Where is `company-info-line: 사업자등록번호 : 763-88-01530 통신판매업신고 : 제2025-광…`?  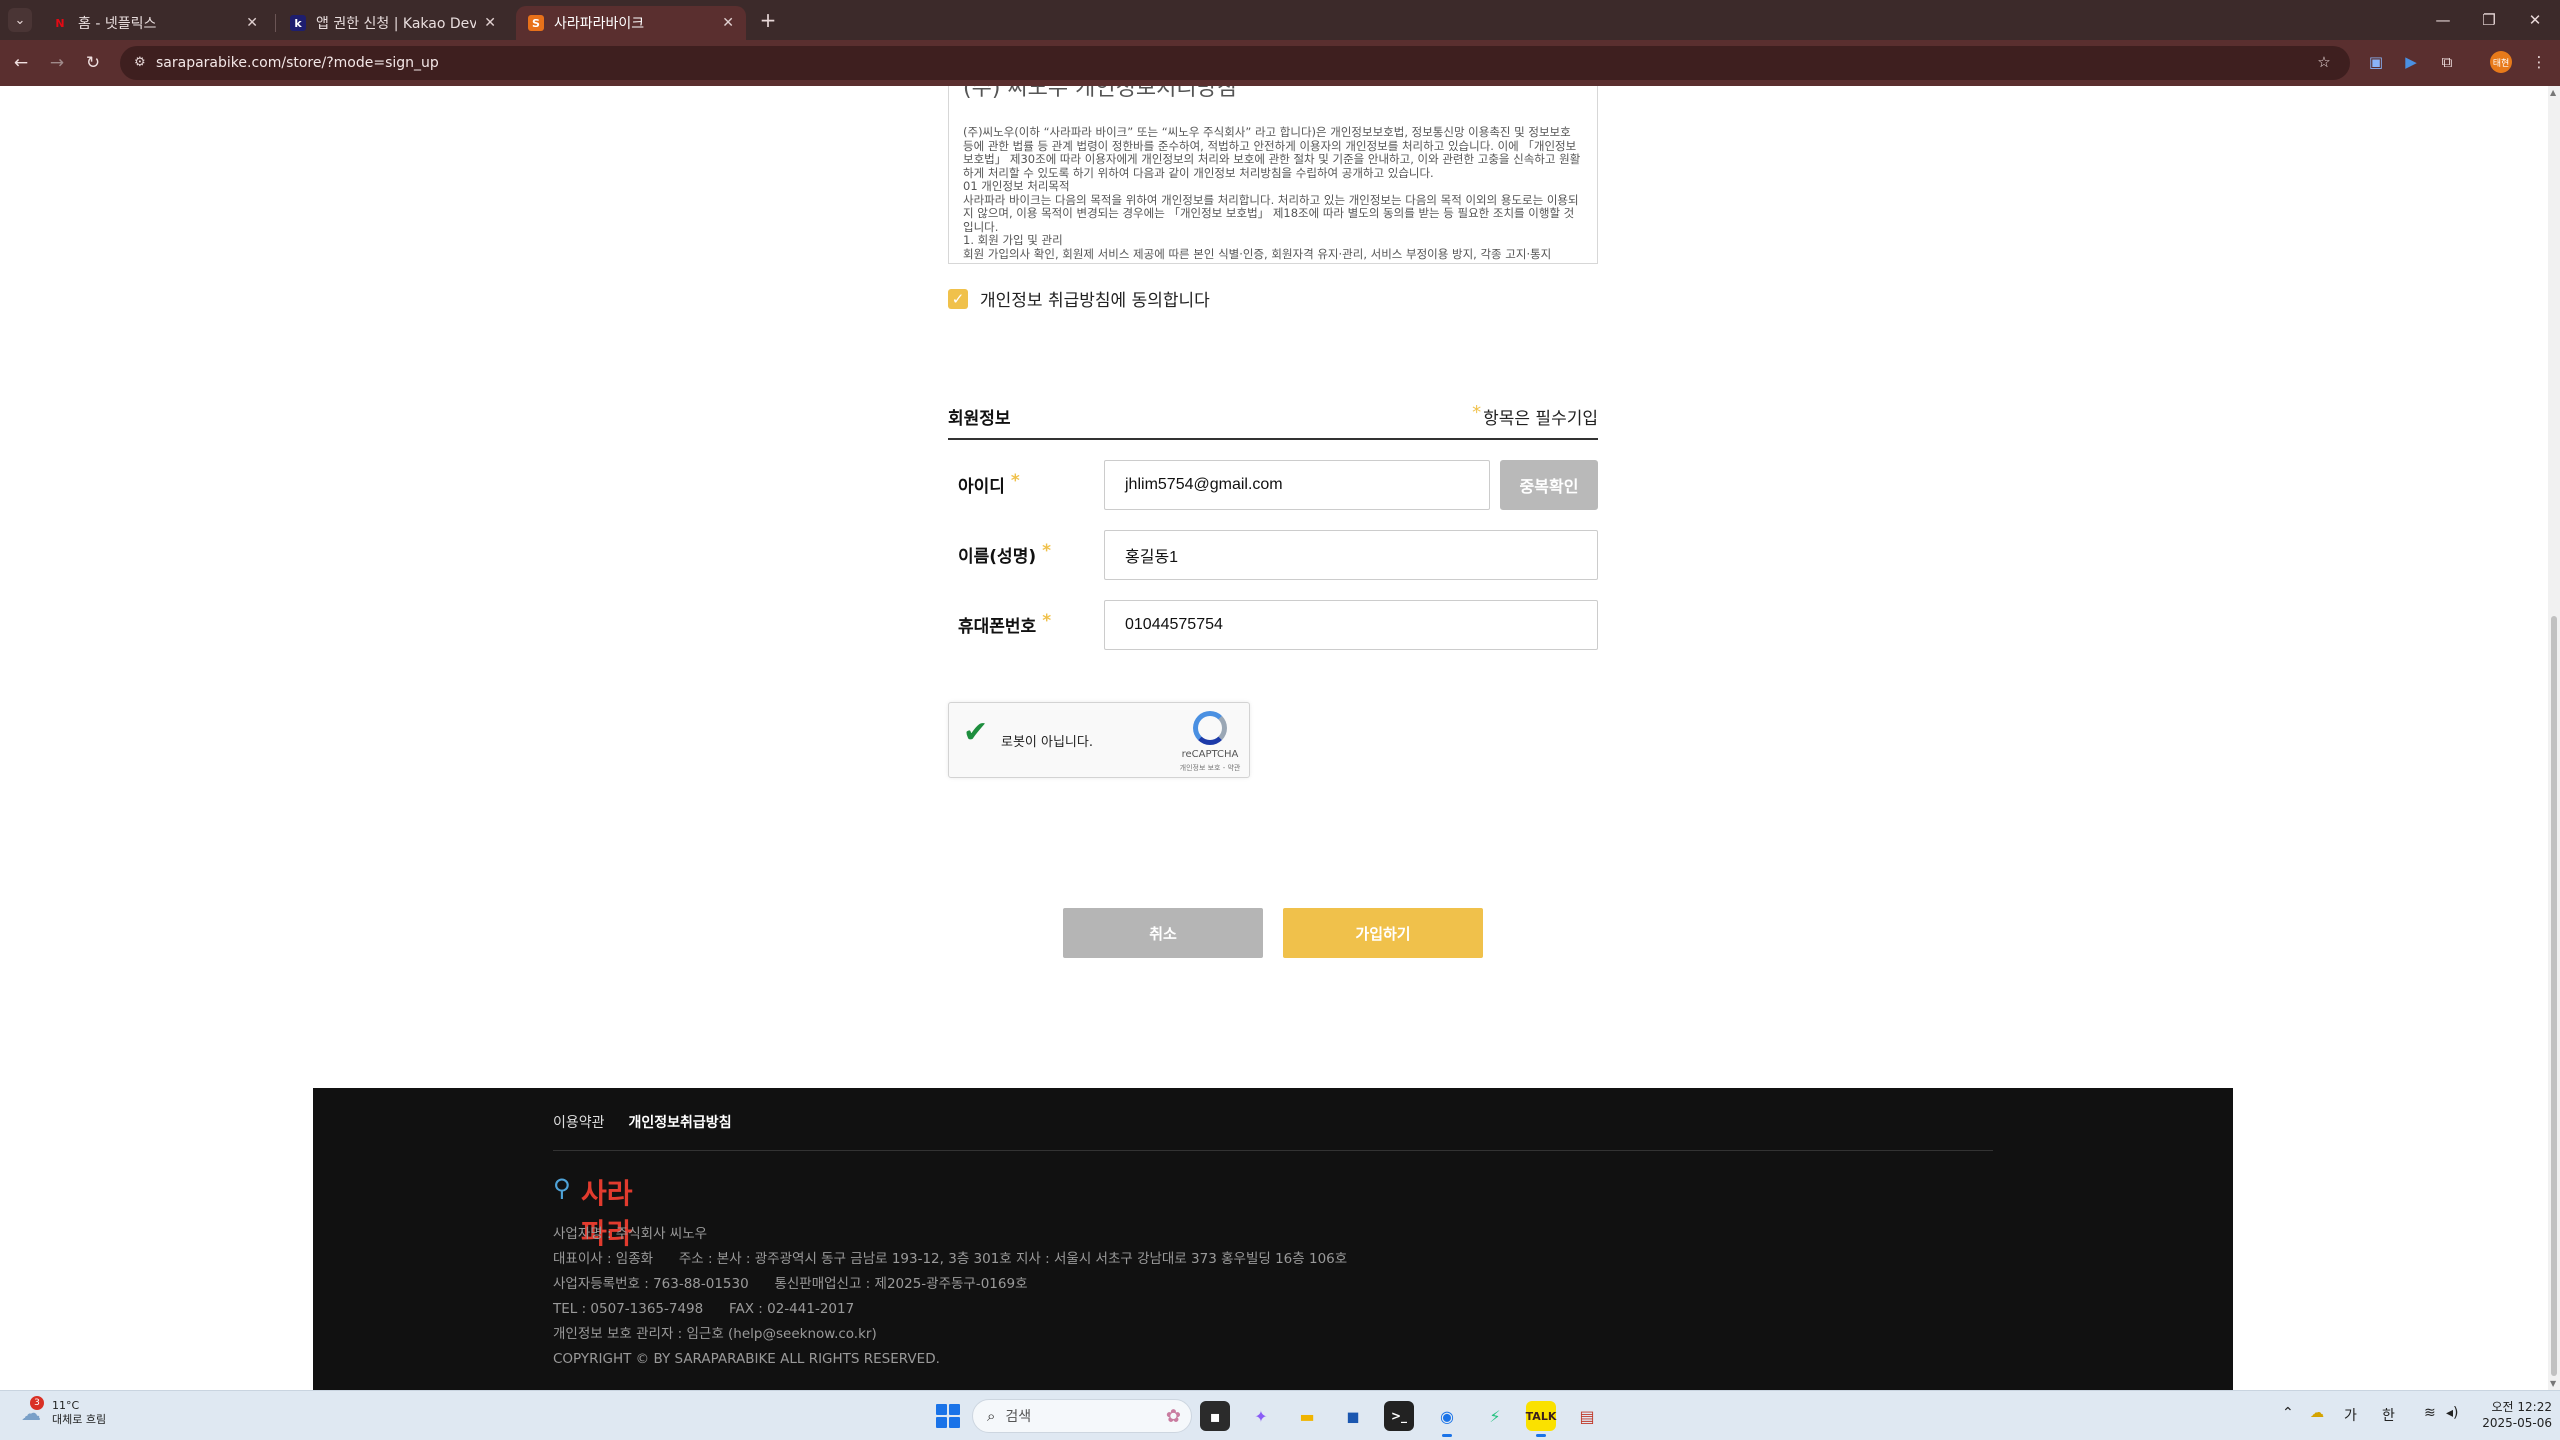
company-info-line: 사업자등록번호 : 763-88-01530 통신판매업신고 : 제2025-광… is located at coordinates (790, 1284).